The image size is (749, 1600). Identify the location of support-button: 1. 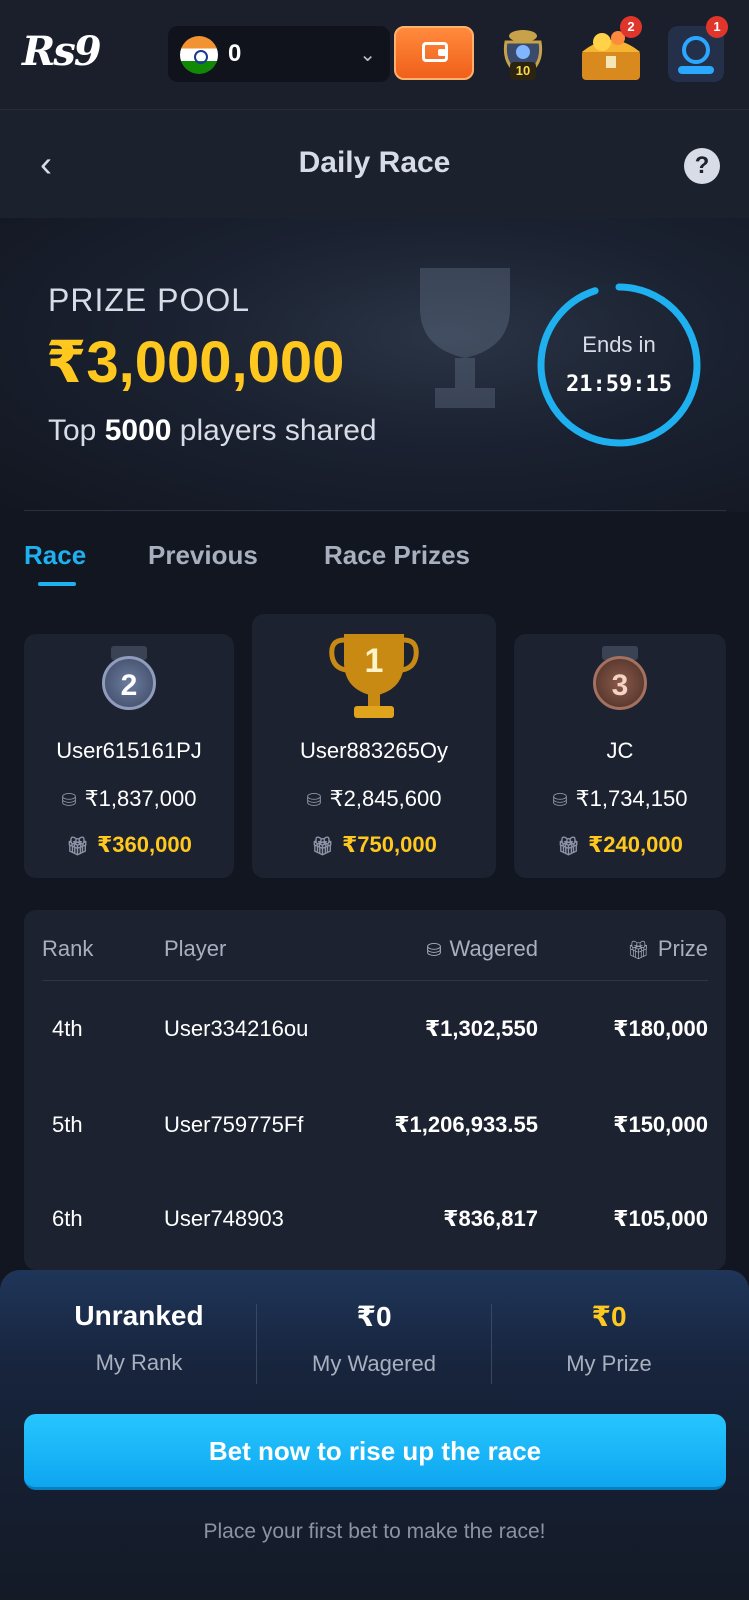
(698, 49).